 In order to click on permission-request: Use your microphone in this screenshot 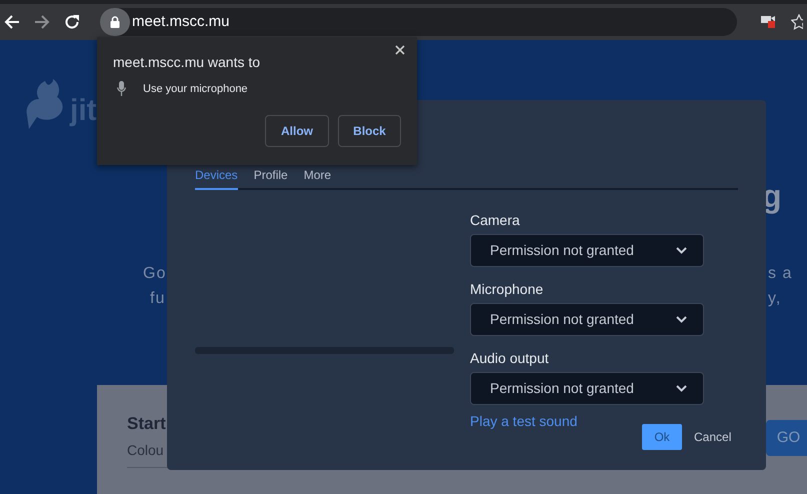, I will do `click(195, 89)`.